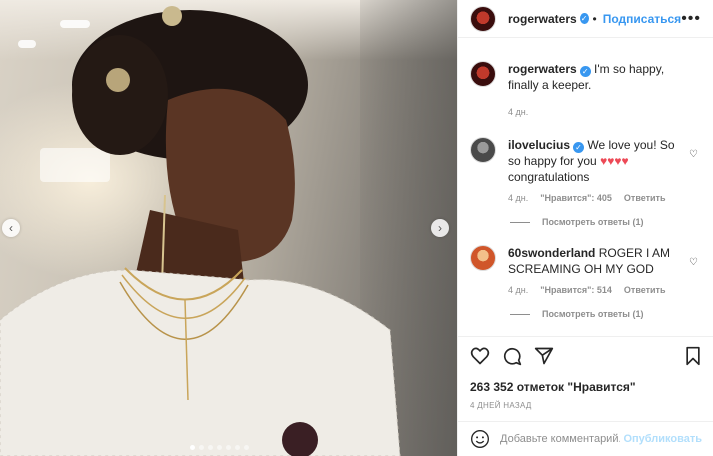 Image resolution: width=713 pixels, height=456 pixels. Describe the element at coordinates (539, 145) in the screenshot. I see `comment-username: ilovelucius` at that location.